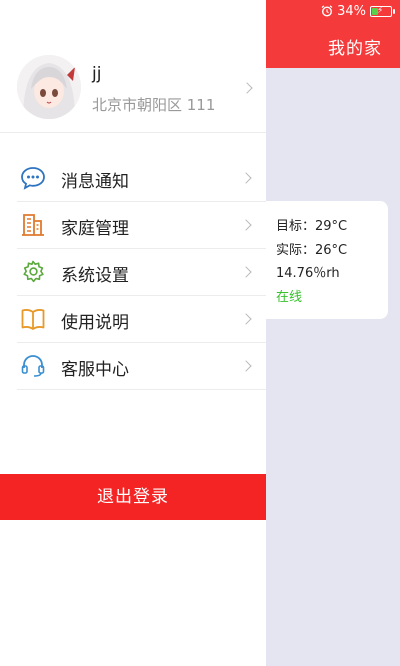 Image resolution: width=400 pixels, height=666 pixels. Describe the element at coordinates (141, 366) in the screenshot. I see `menu-item-support: 客服中心` at that location.